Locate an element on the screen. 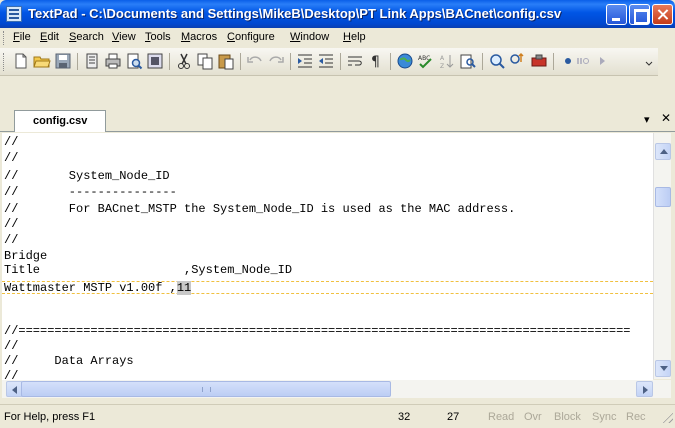  vertical-scrollbar is located at coordinates (662, 256).